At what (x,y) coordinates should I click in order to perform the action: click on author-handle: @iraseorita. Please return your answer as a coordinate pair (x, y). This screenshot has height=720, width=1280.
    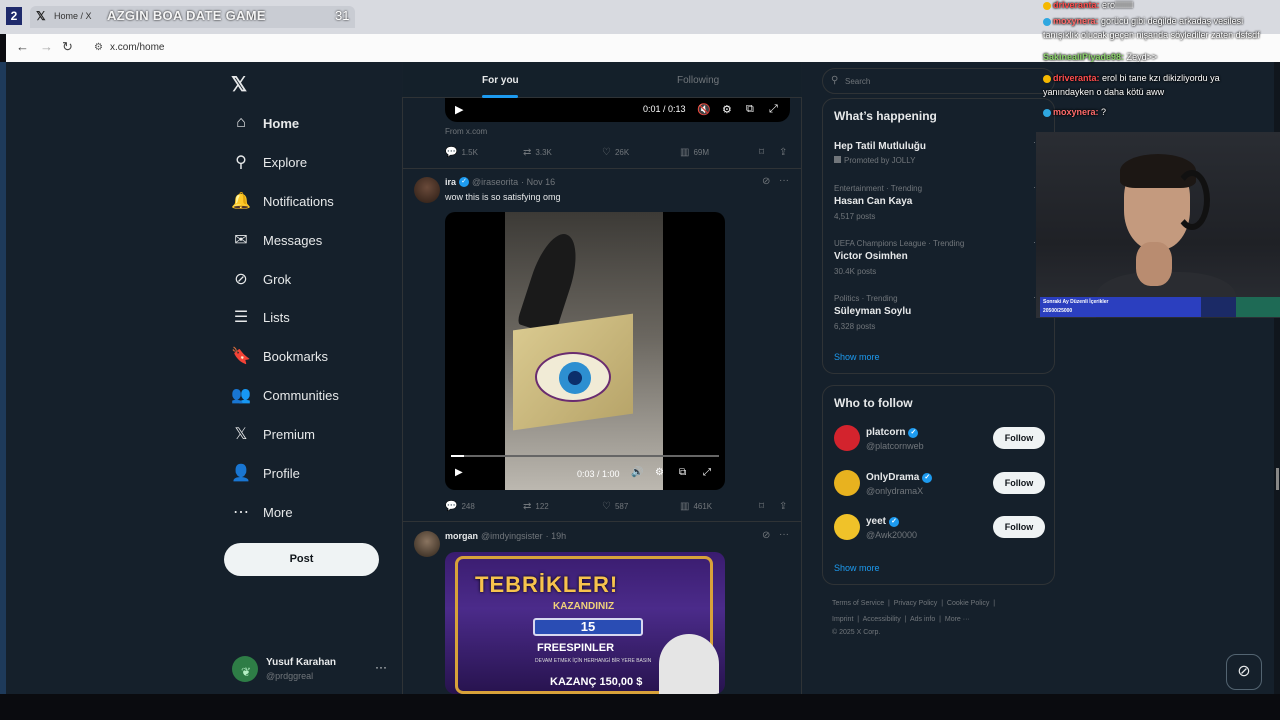
    Looking at the image, I should click on (495, 182).